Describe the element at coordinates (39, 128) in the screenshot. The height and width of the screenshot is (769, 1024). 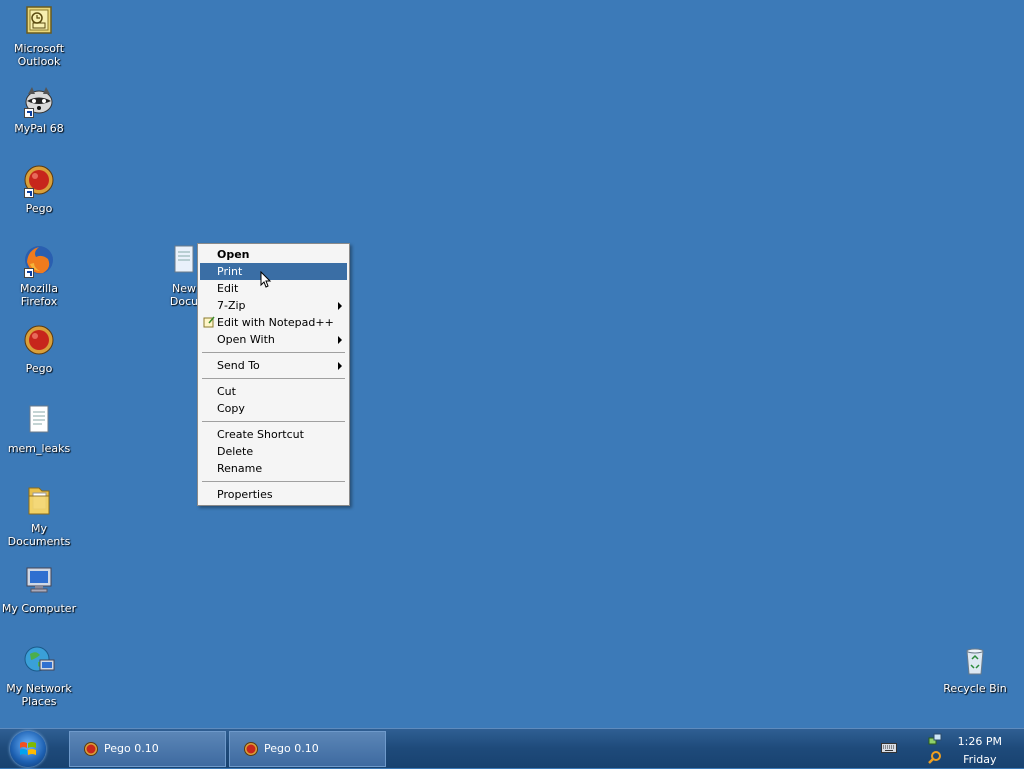
I see `desktop-icon-label: MyPal 68` at that location.